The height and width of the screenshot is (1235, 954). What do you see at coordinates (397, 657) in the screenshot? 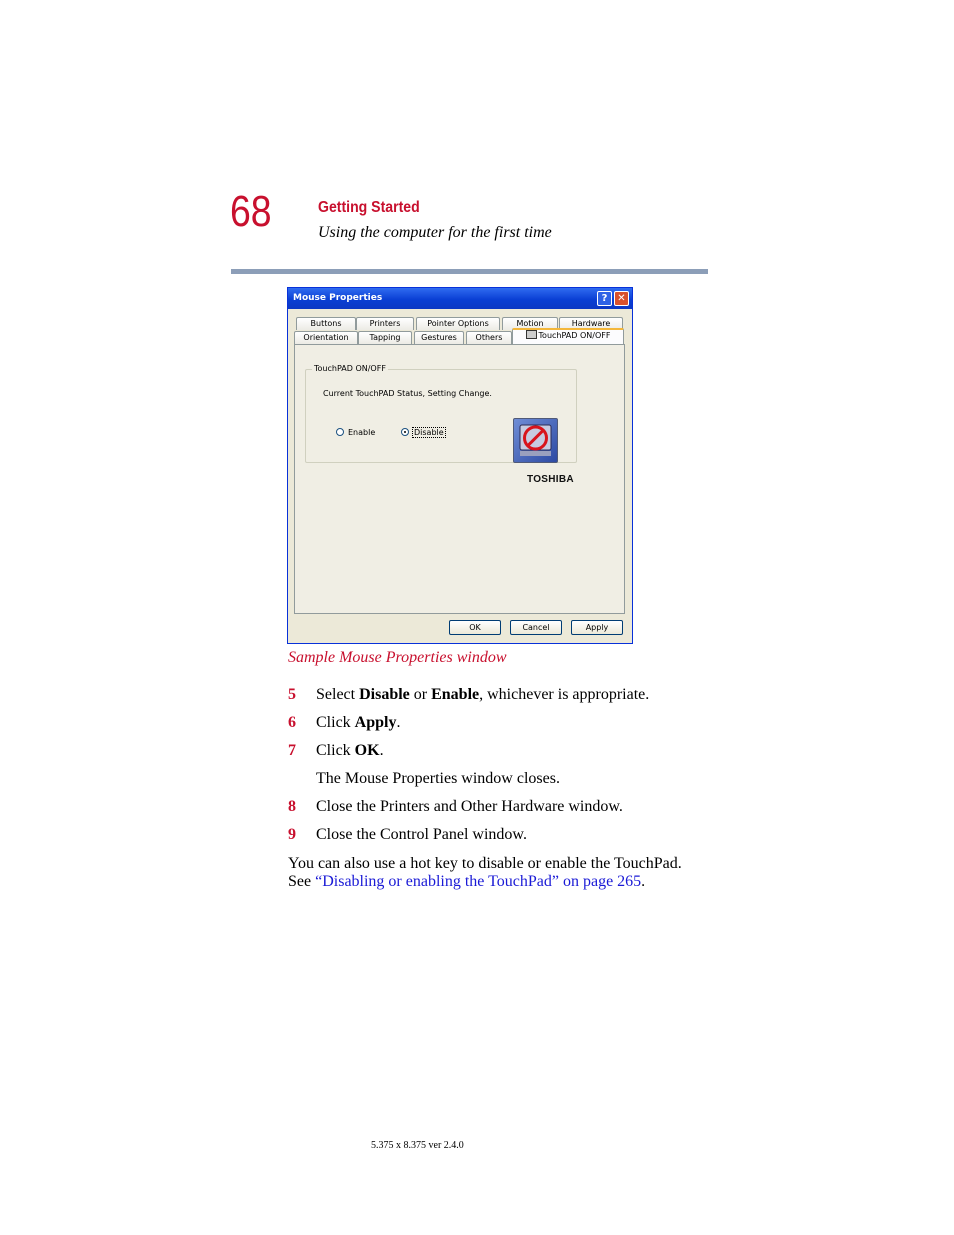
I see `figure-caption: Sample Mouse Properties window` at bounding box center [397, 657].